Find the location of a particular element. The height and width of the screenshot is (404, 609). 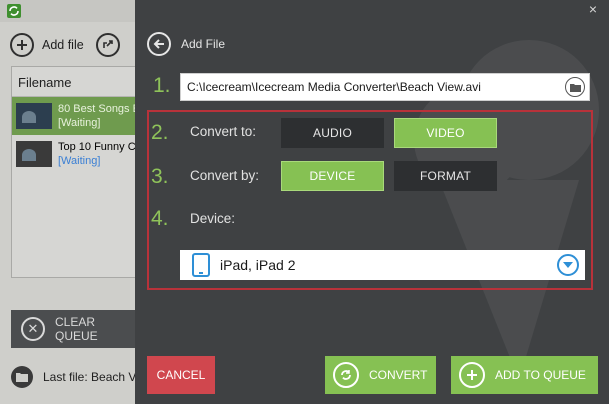

list-item: Top 10 Funny C [Waiting] is located at coordinates (81, 154).